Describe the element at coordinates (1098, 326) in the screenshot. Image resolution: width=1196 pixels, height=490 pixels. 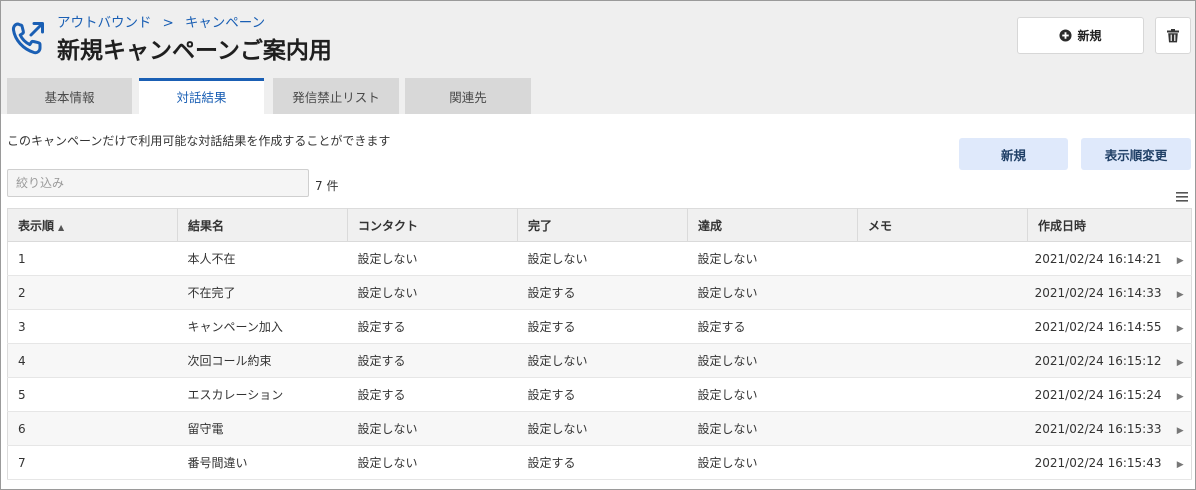
I see `cell-created: 2021/02/24 16:14:55` at that location.